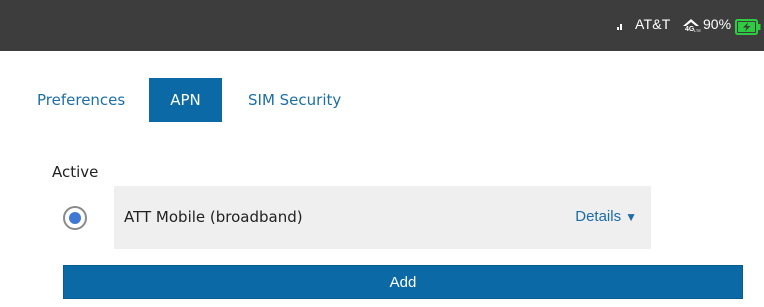 Image resolution: width=764 pixels, height=307 pixels. What do you see at coordinates (692, 26) in the screenshot?
I see `4g-lte-icon: 4G LTE` at bounding box center [692, 26].